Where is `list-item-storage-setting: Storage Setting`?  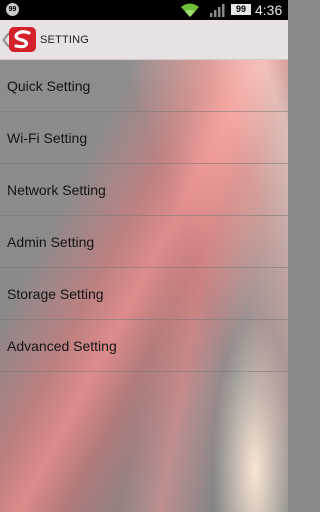 list-item-storage-setting: Storage Setting is located at coordinates (144, 294).